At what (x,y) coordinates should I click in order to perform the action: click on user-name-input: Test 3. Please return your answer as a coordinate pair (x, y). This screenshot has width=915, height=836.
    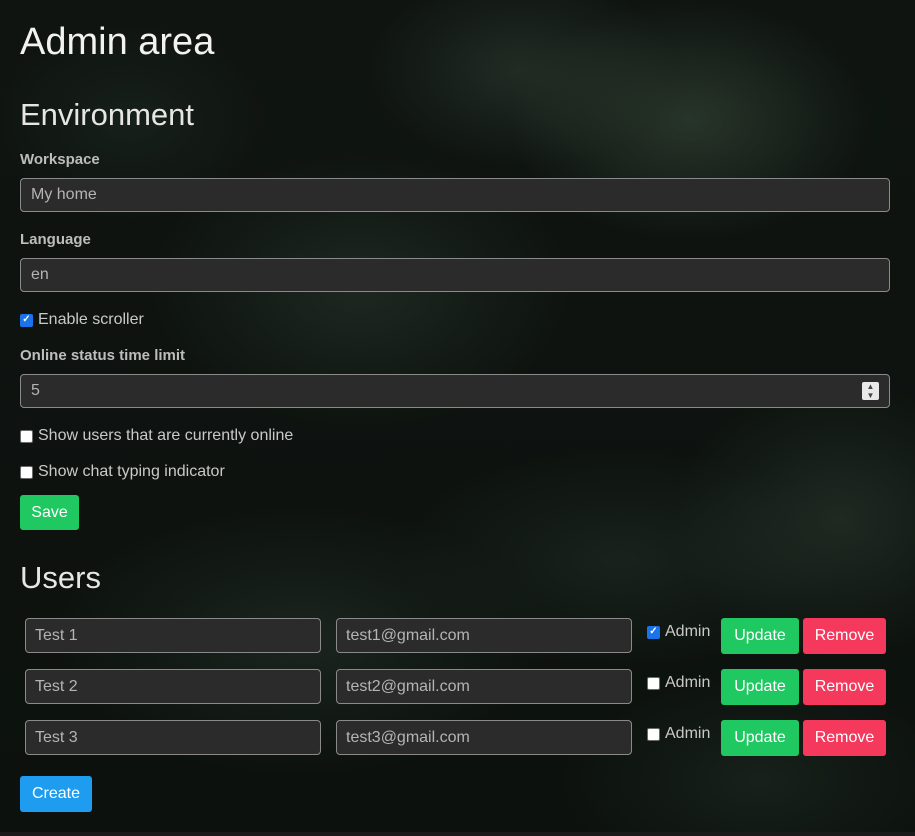
    Looking at the image, I should click on (173, 737).